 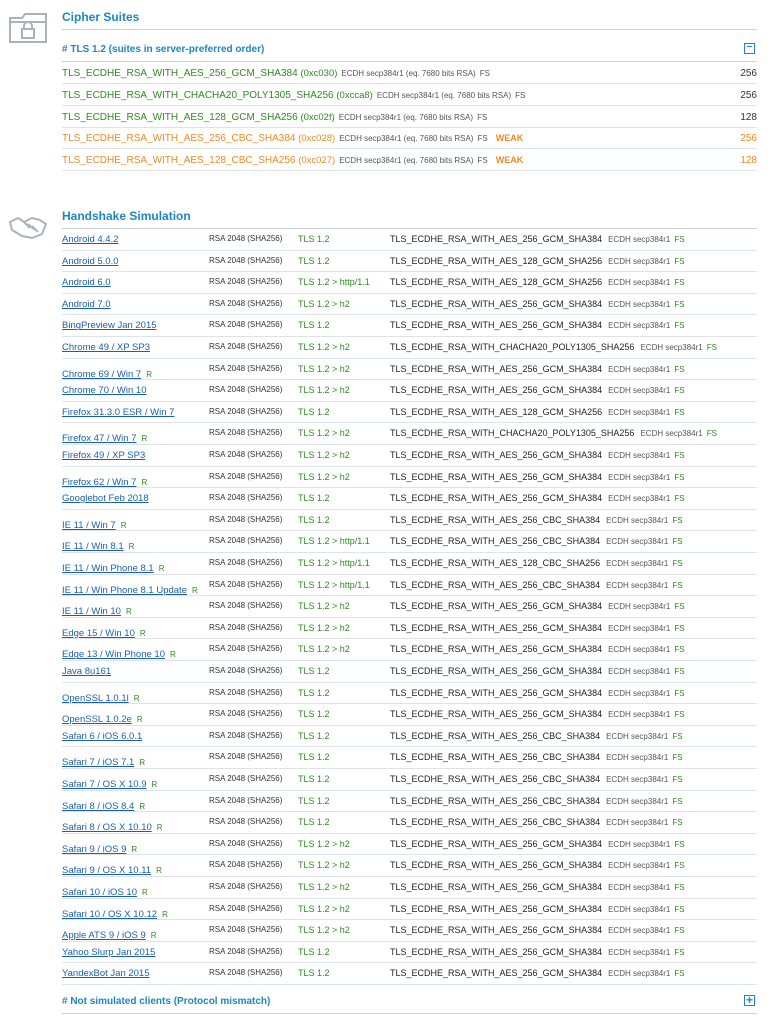 What do you see at coordinates (109, 325) in the screenshot?
I see `client-link: BingPreview Jan 2015` at bounding box center [109, 325].